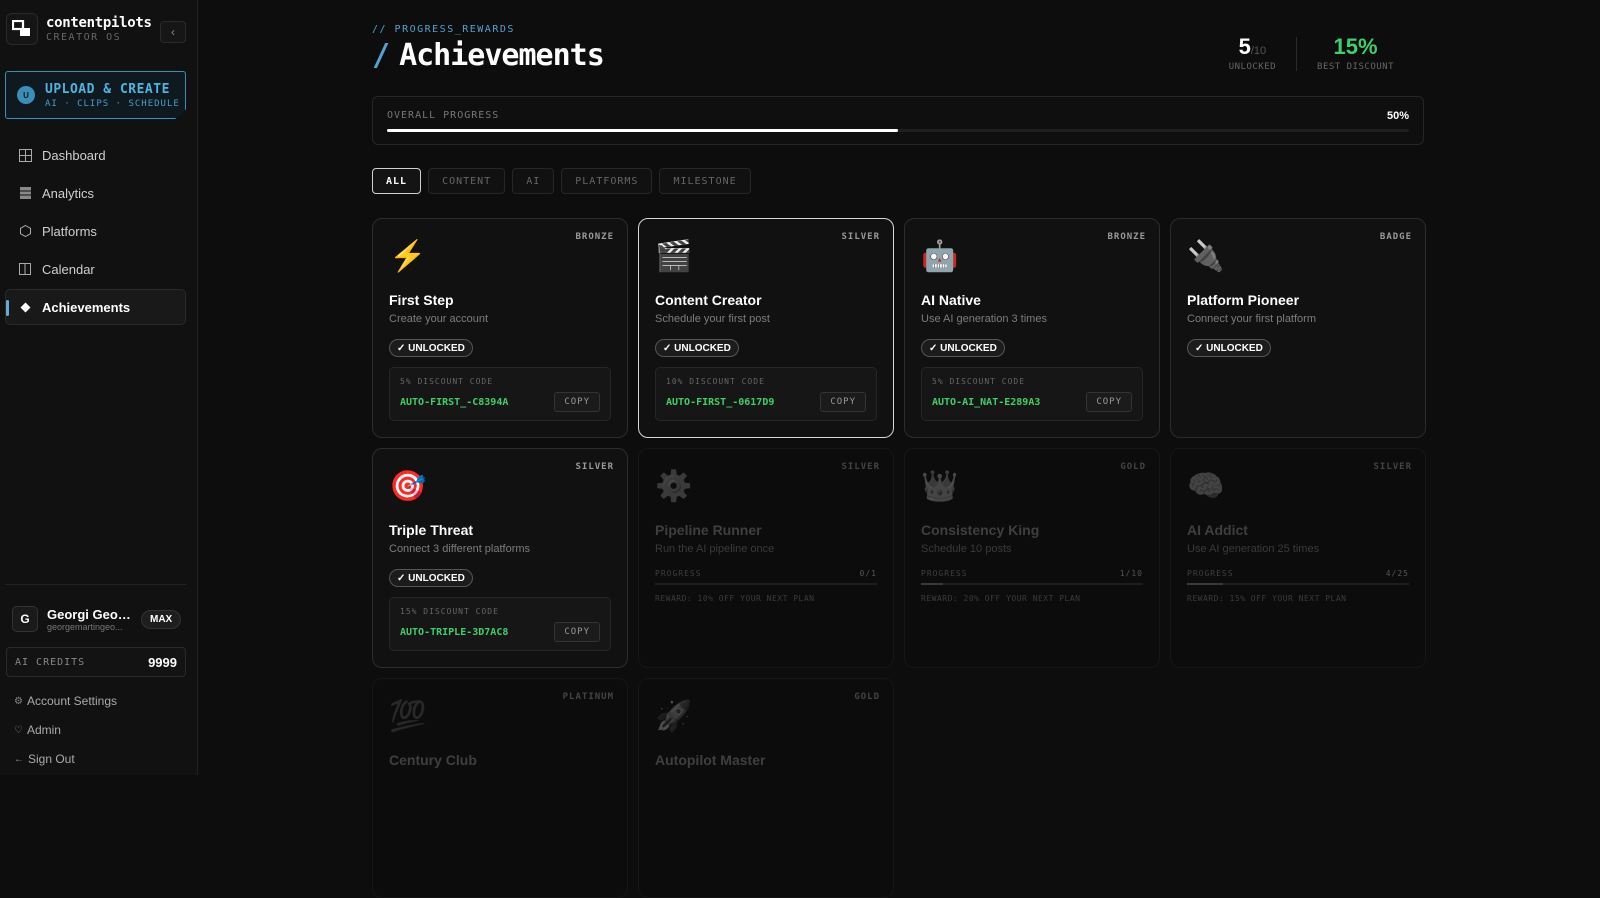  What do you see at coordinates (715, 381) in the screenshot?
I see `discount-code-label: 10% DISCOUNT CODE` at bounding box center [715, 381].